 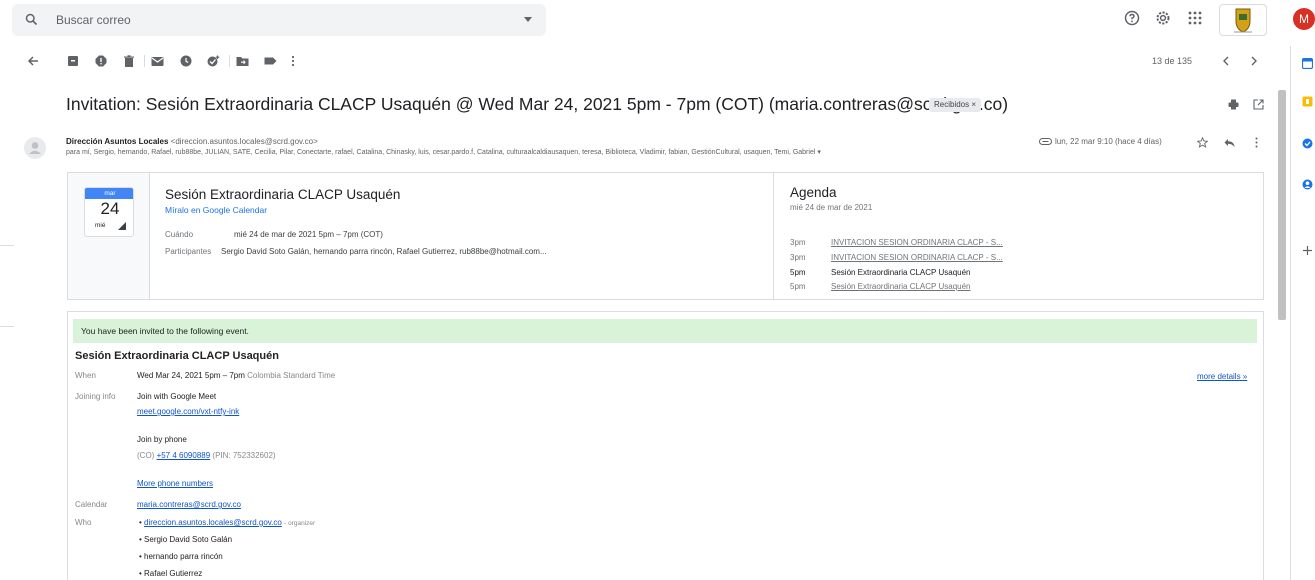 I want to click on keep-app-icon, so click(x=1307, y=101).